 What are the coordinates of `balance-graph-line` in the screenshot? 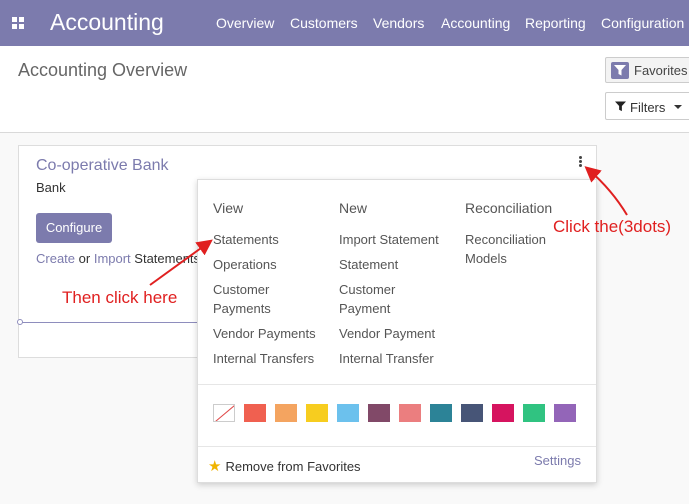 It's located at (114, 322).